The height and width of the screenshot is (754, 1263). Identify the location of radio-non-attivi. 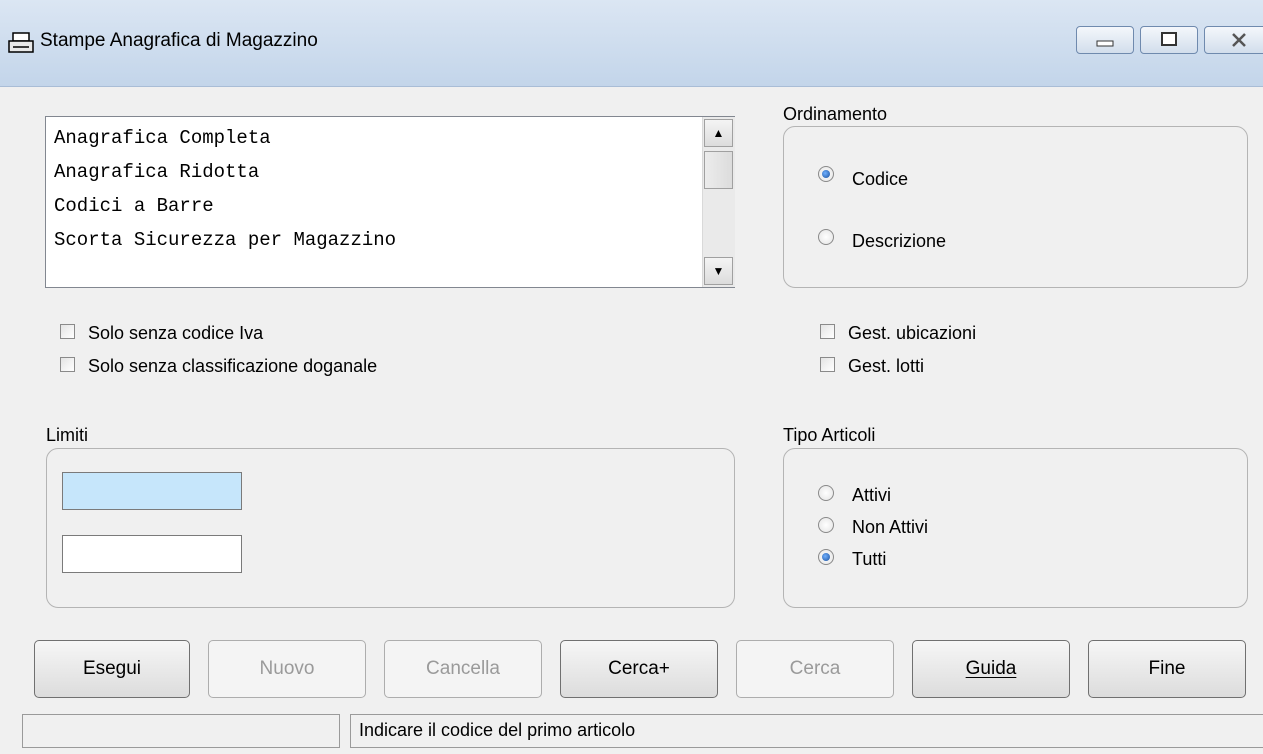
(826, 525).